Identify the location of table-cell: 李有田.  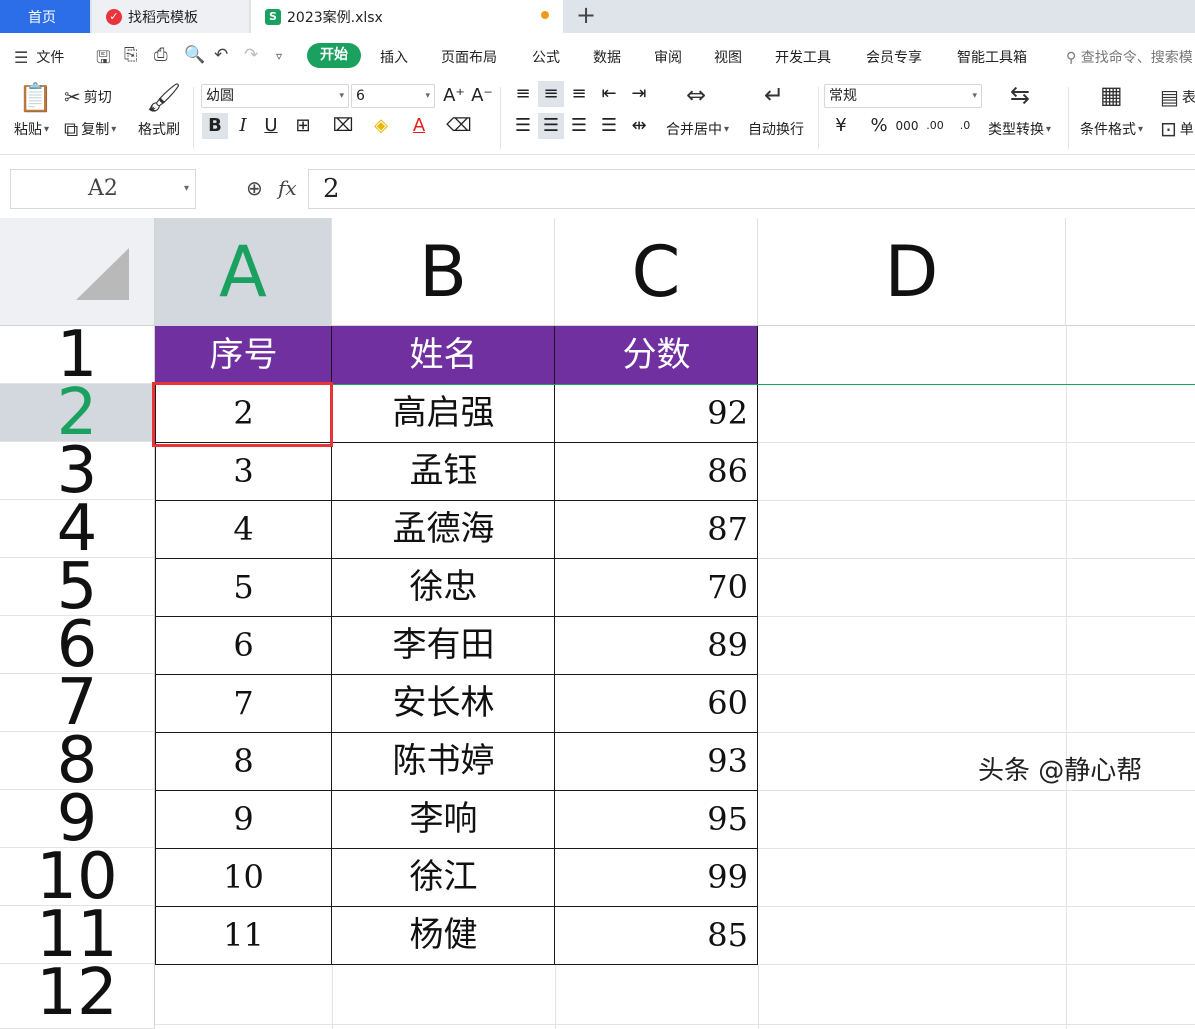
(443, 645).